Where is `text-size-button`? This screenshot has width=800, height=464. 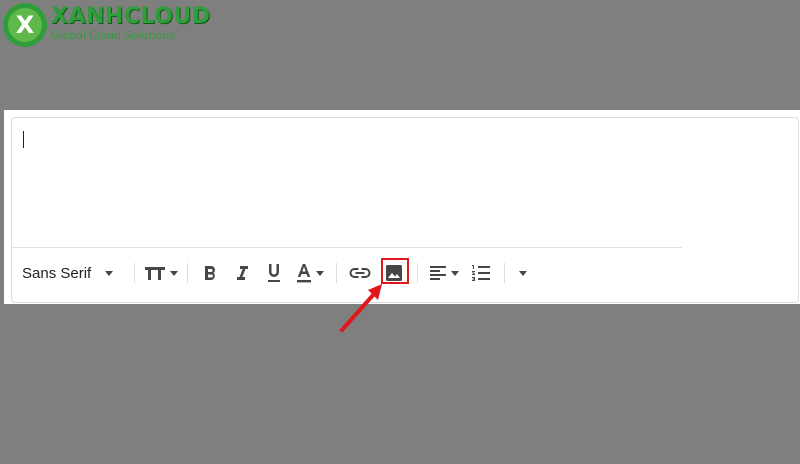 text-size-button is located at coordinates (161, 273).